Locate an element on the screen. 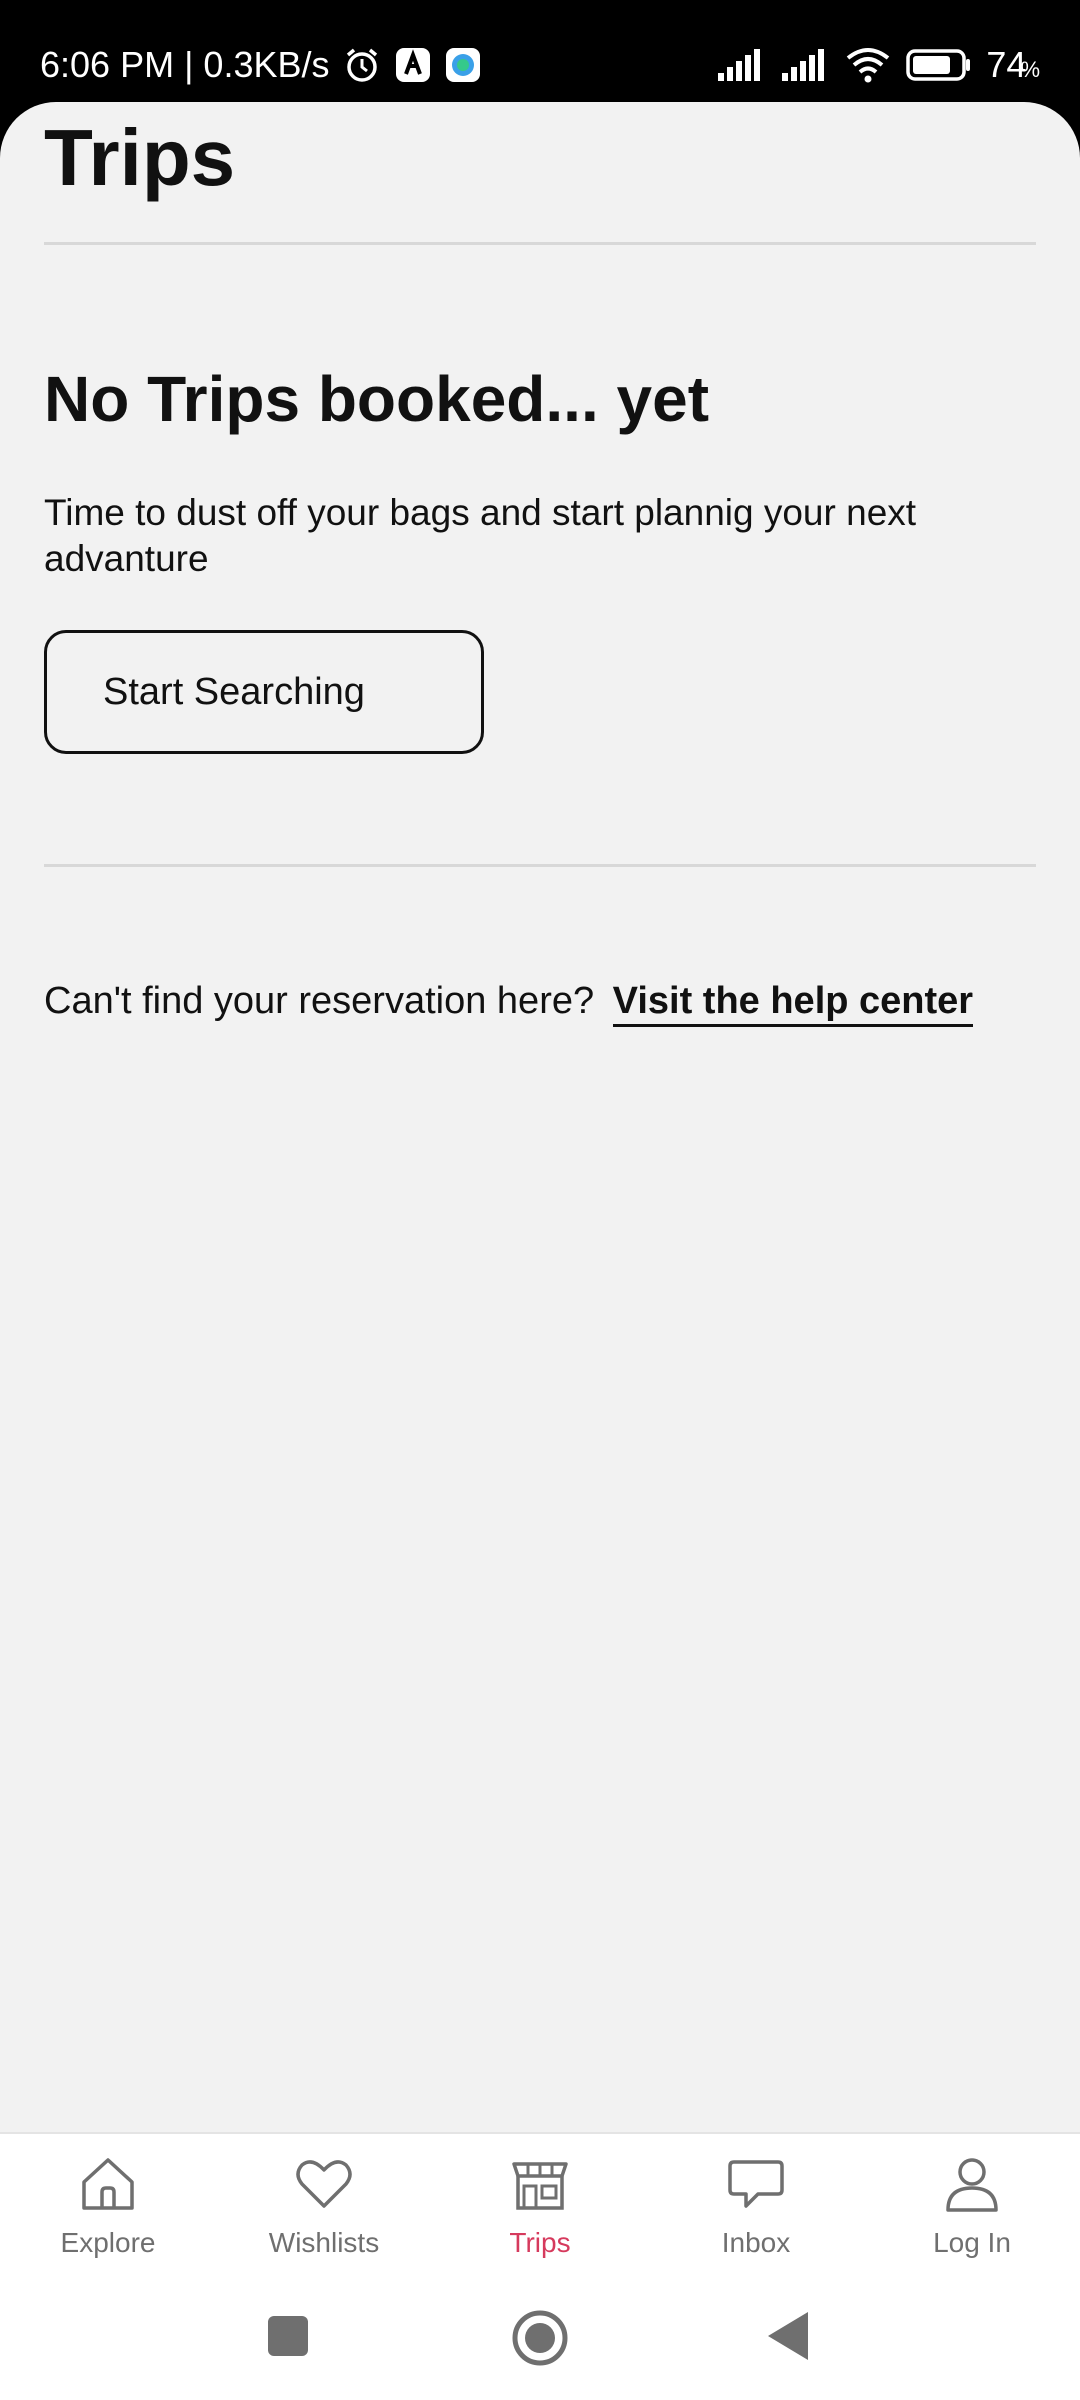 The height and width of the screenshot is (2400, 1080). nav-label: Explore is located at coordinates (108, 2242).